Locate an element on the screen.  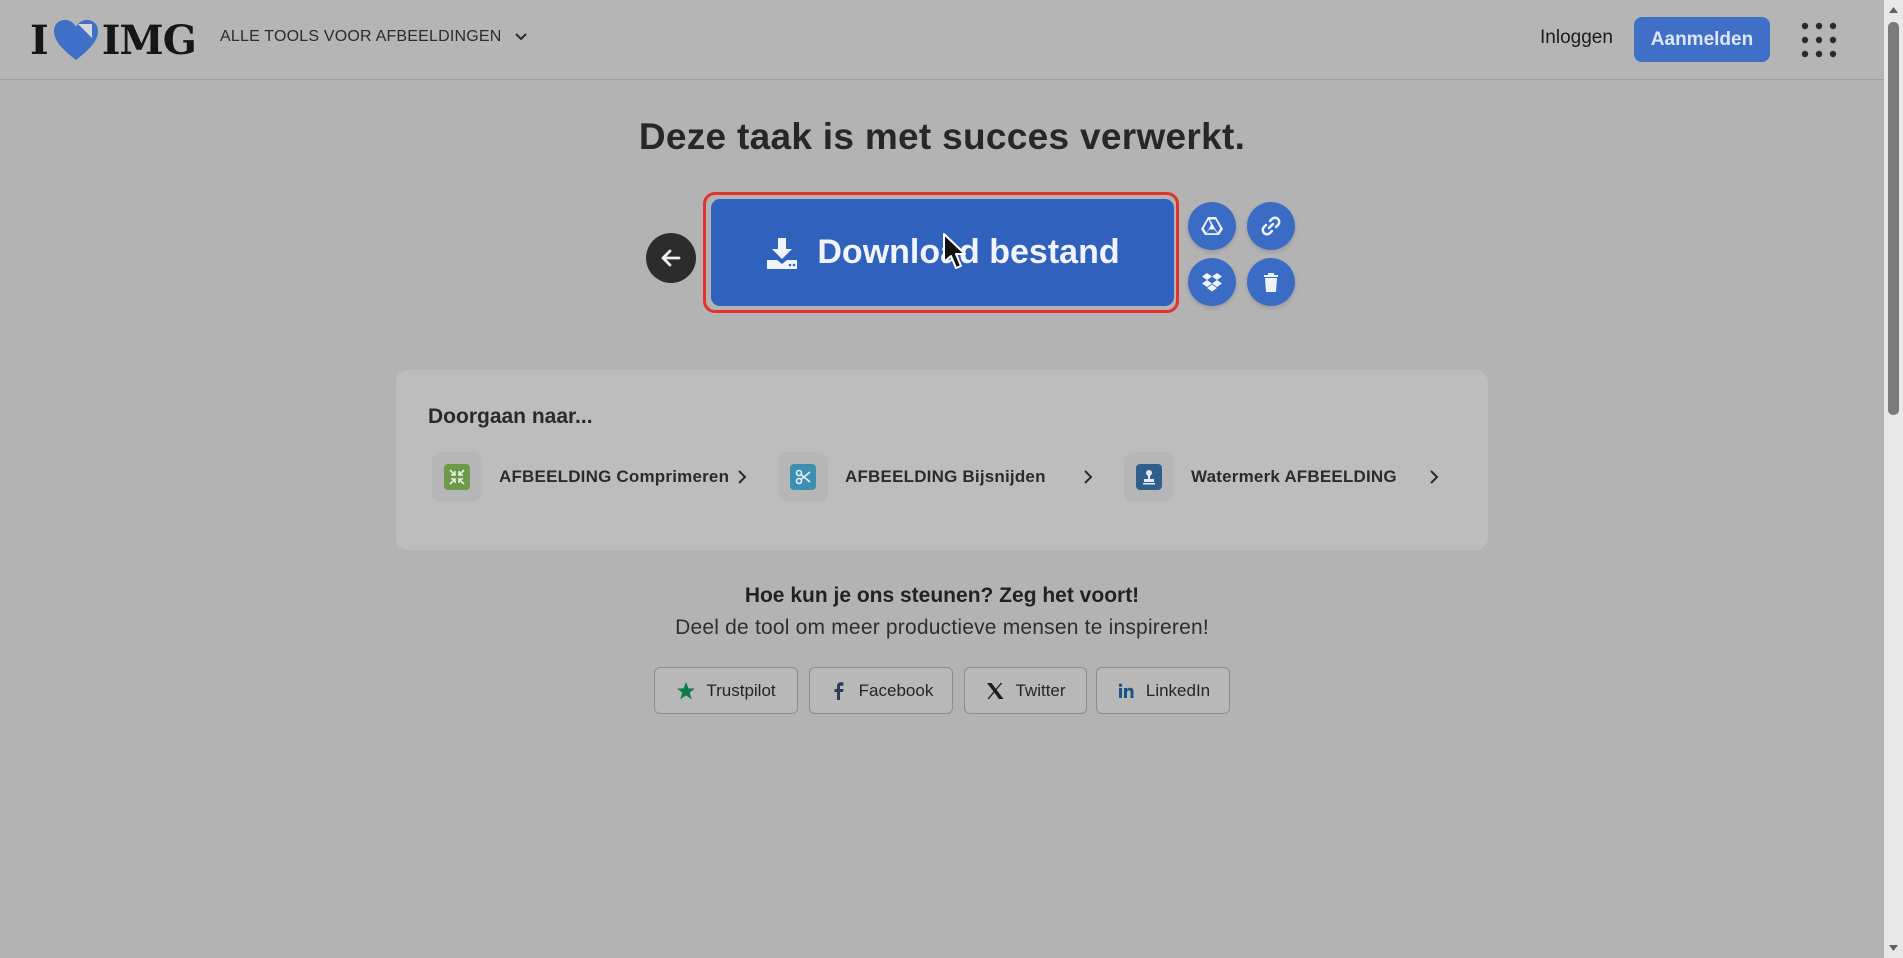
compress-icon-tile is located at coordinates (457, 477).